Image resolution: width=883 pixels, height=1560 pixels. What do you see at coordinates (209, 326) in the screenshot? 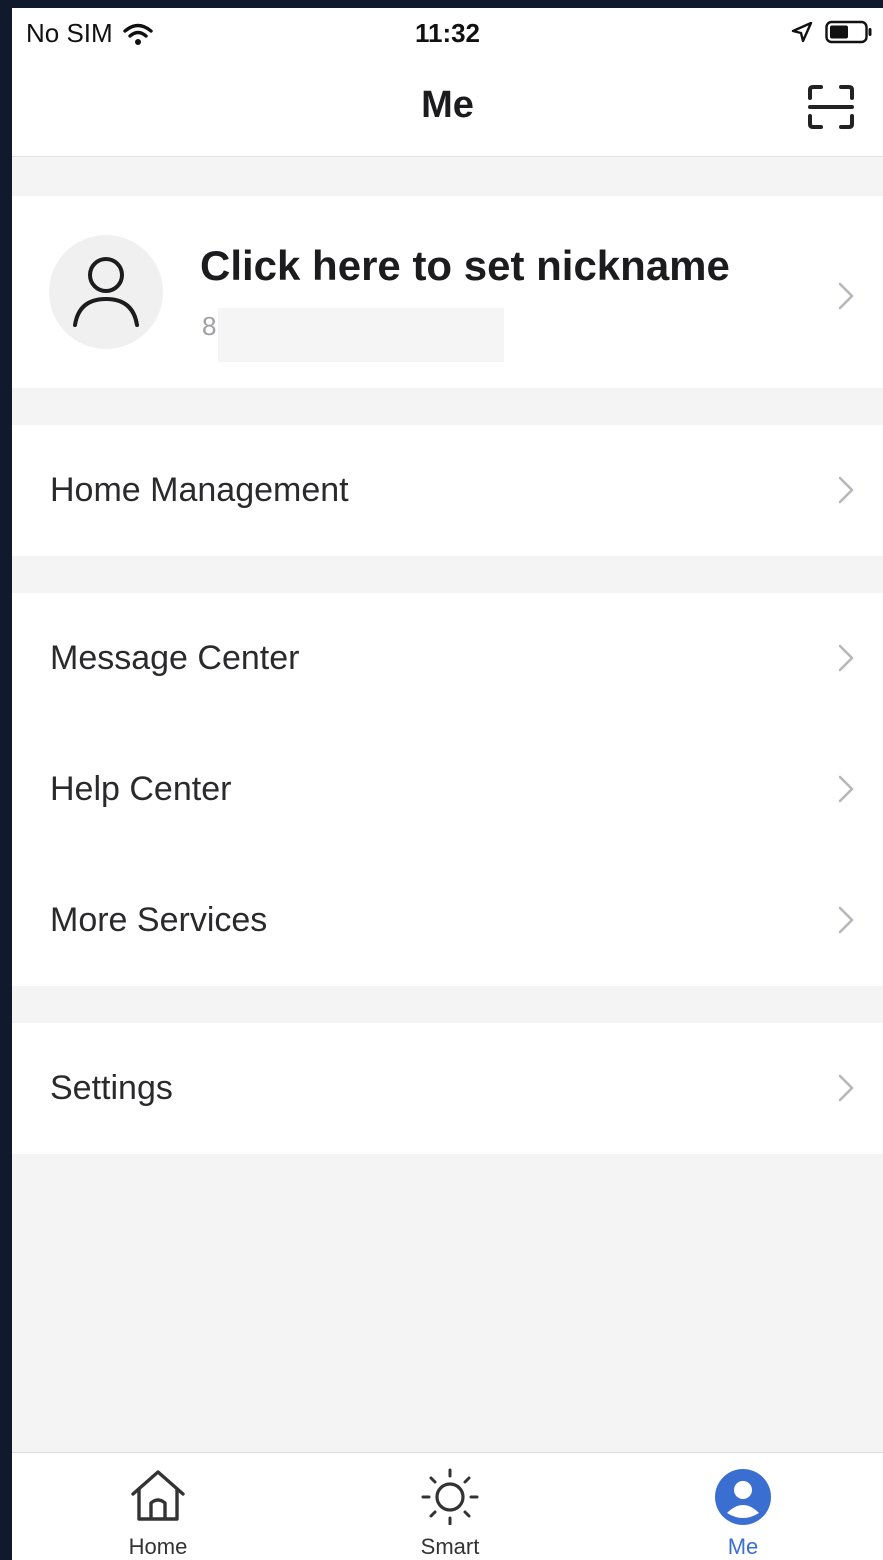
I see `account-id: 8` at bounding box center [209, 326].